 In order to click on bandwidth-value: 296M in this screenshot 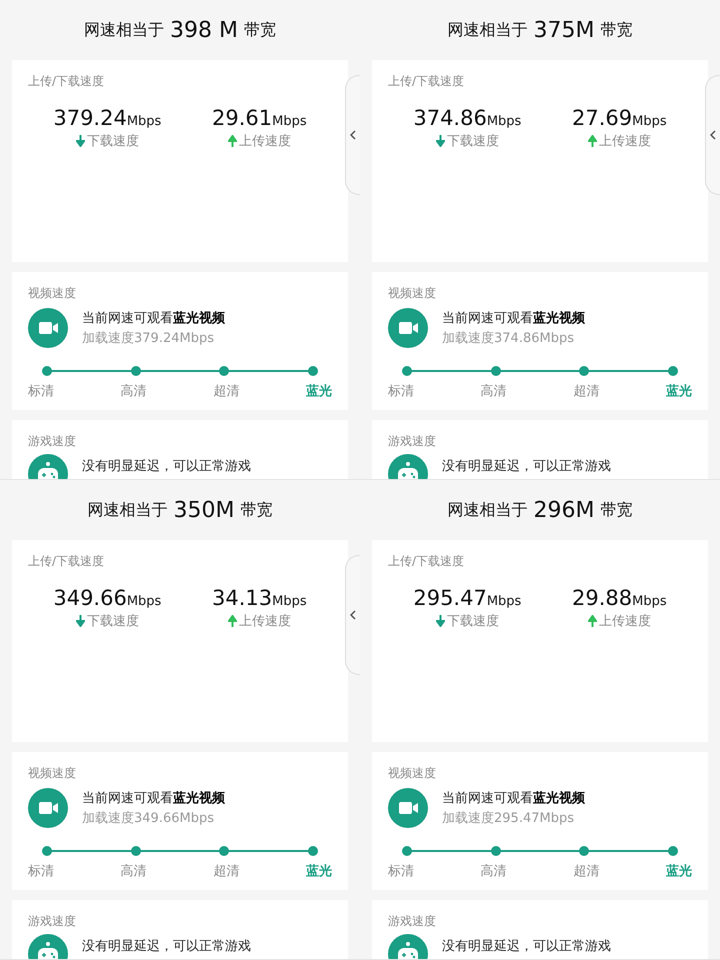, I will do `click(564, 510)`.